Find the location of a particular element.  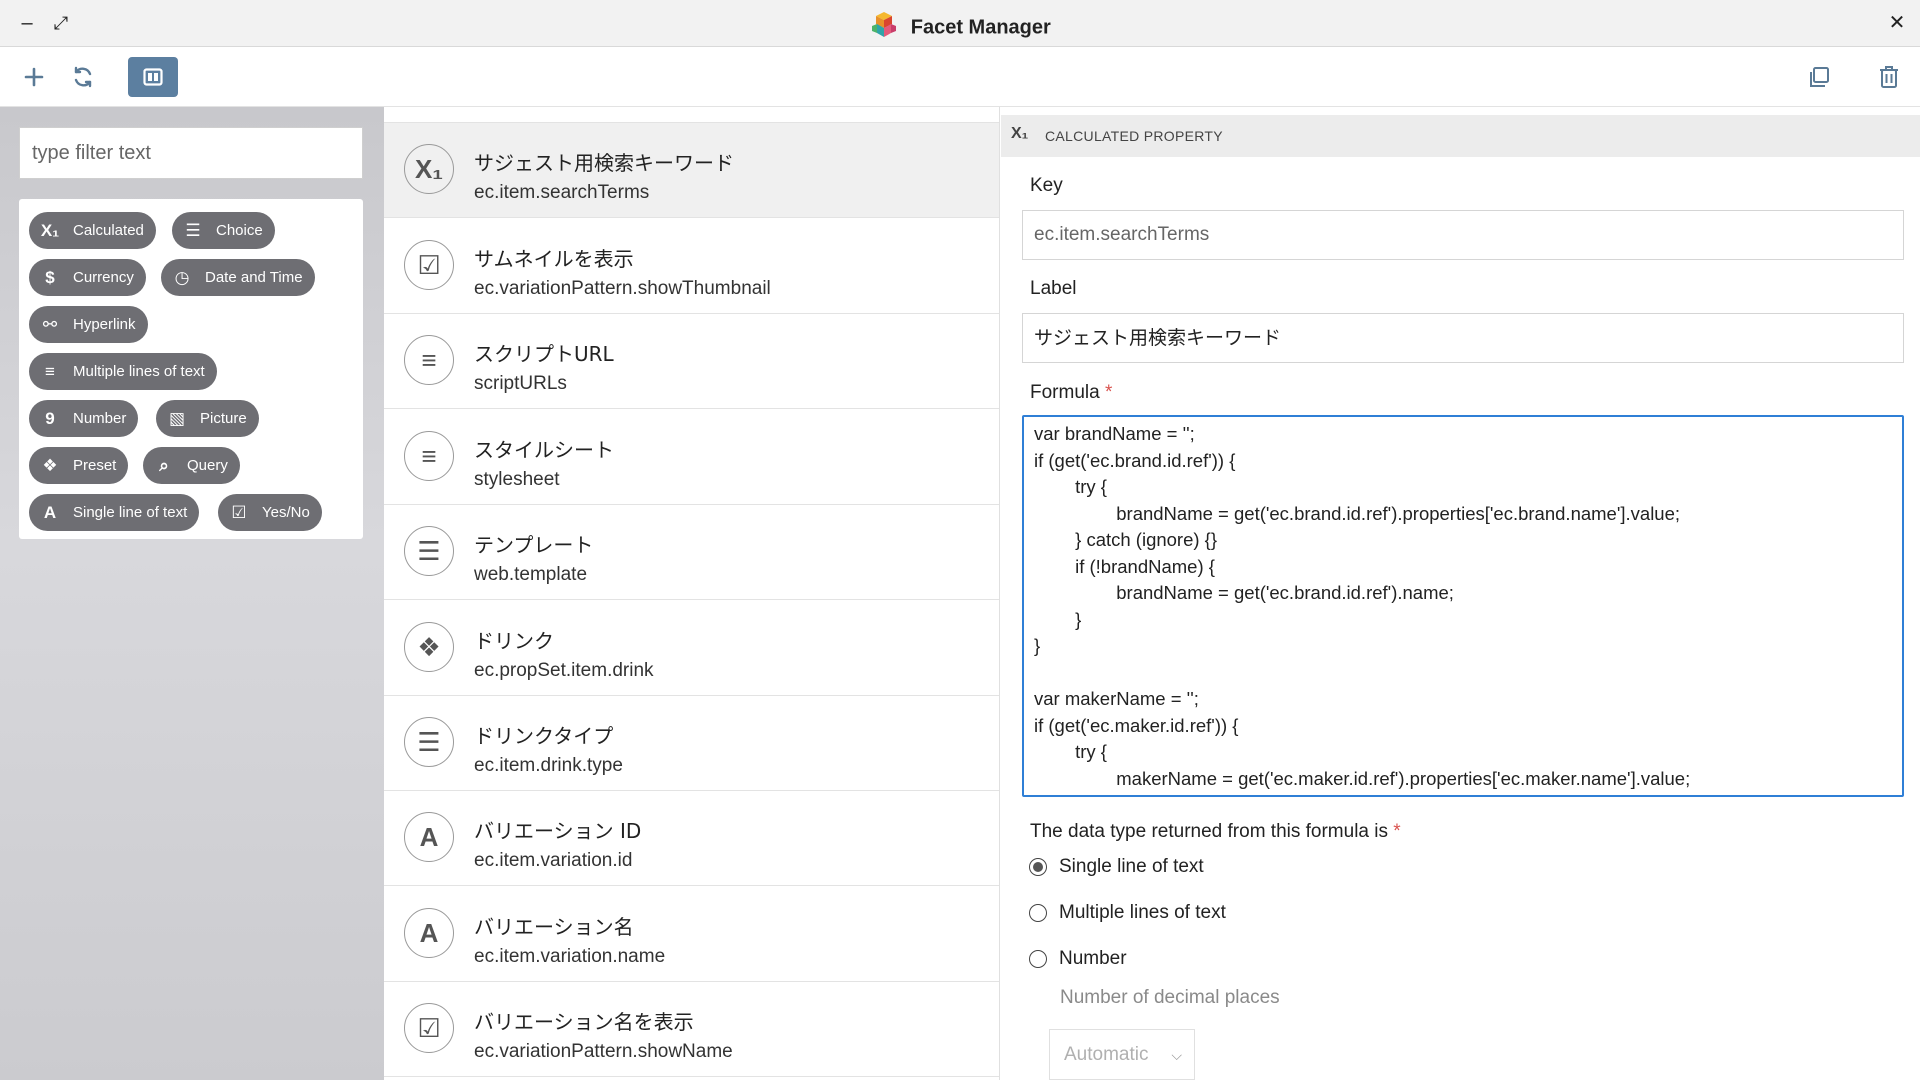

copy-icon is located at coordinates (1819, 77).